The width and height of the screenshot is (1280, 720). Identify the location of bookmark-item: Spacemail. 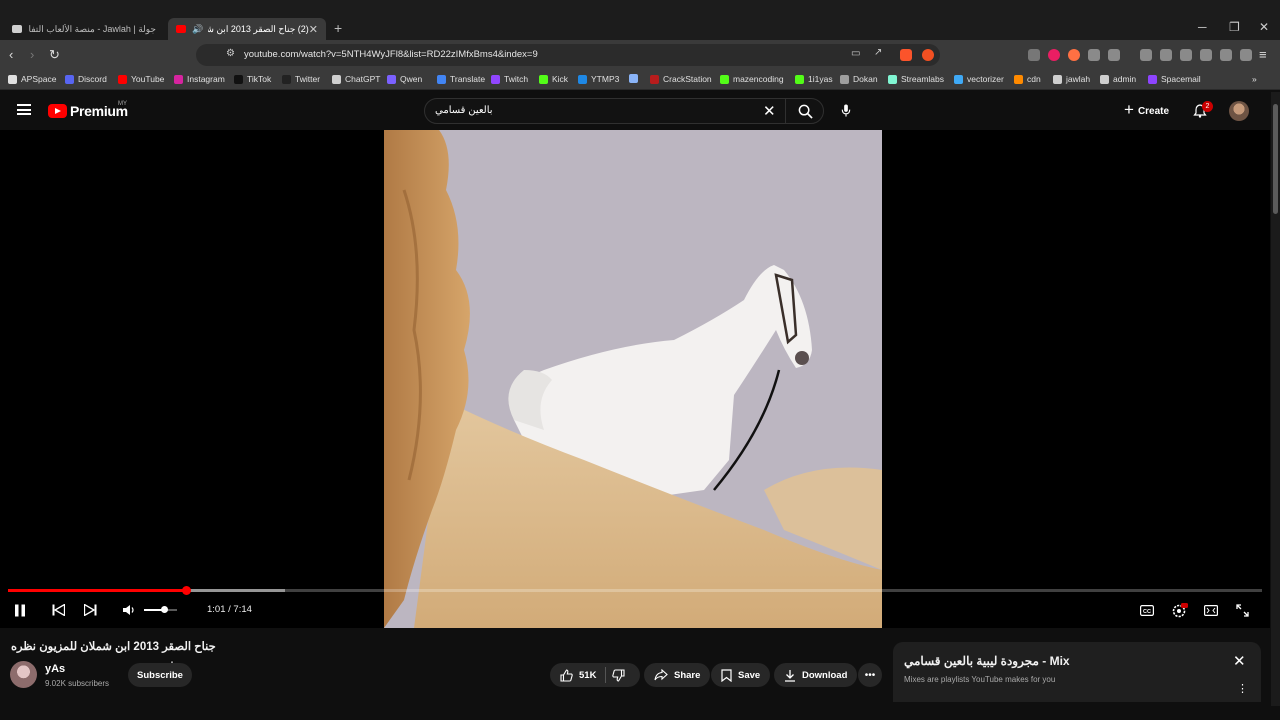
(1174, 79).